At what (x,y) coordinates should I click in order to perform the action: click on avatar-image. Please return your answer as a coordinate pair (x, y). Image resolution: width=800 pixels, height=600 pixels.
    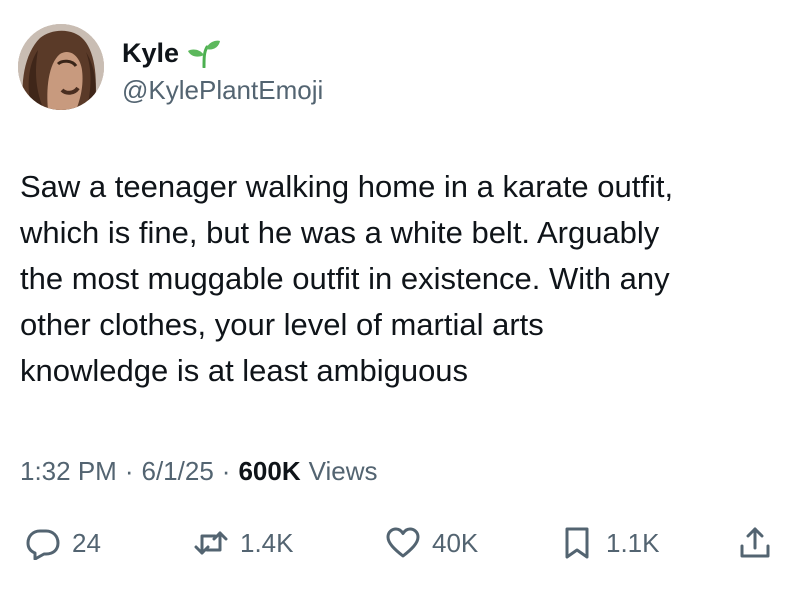
    Looking at the image, I should click on (61, 67).